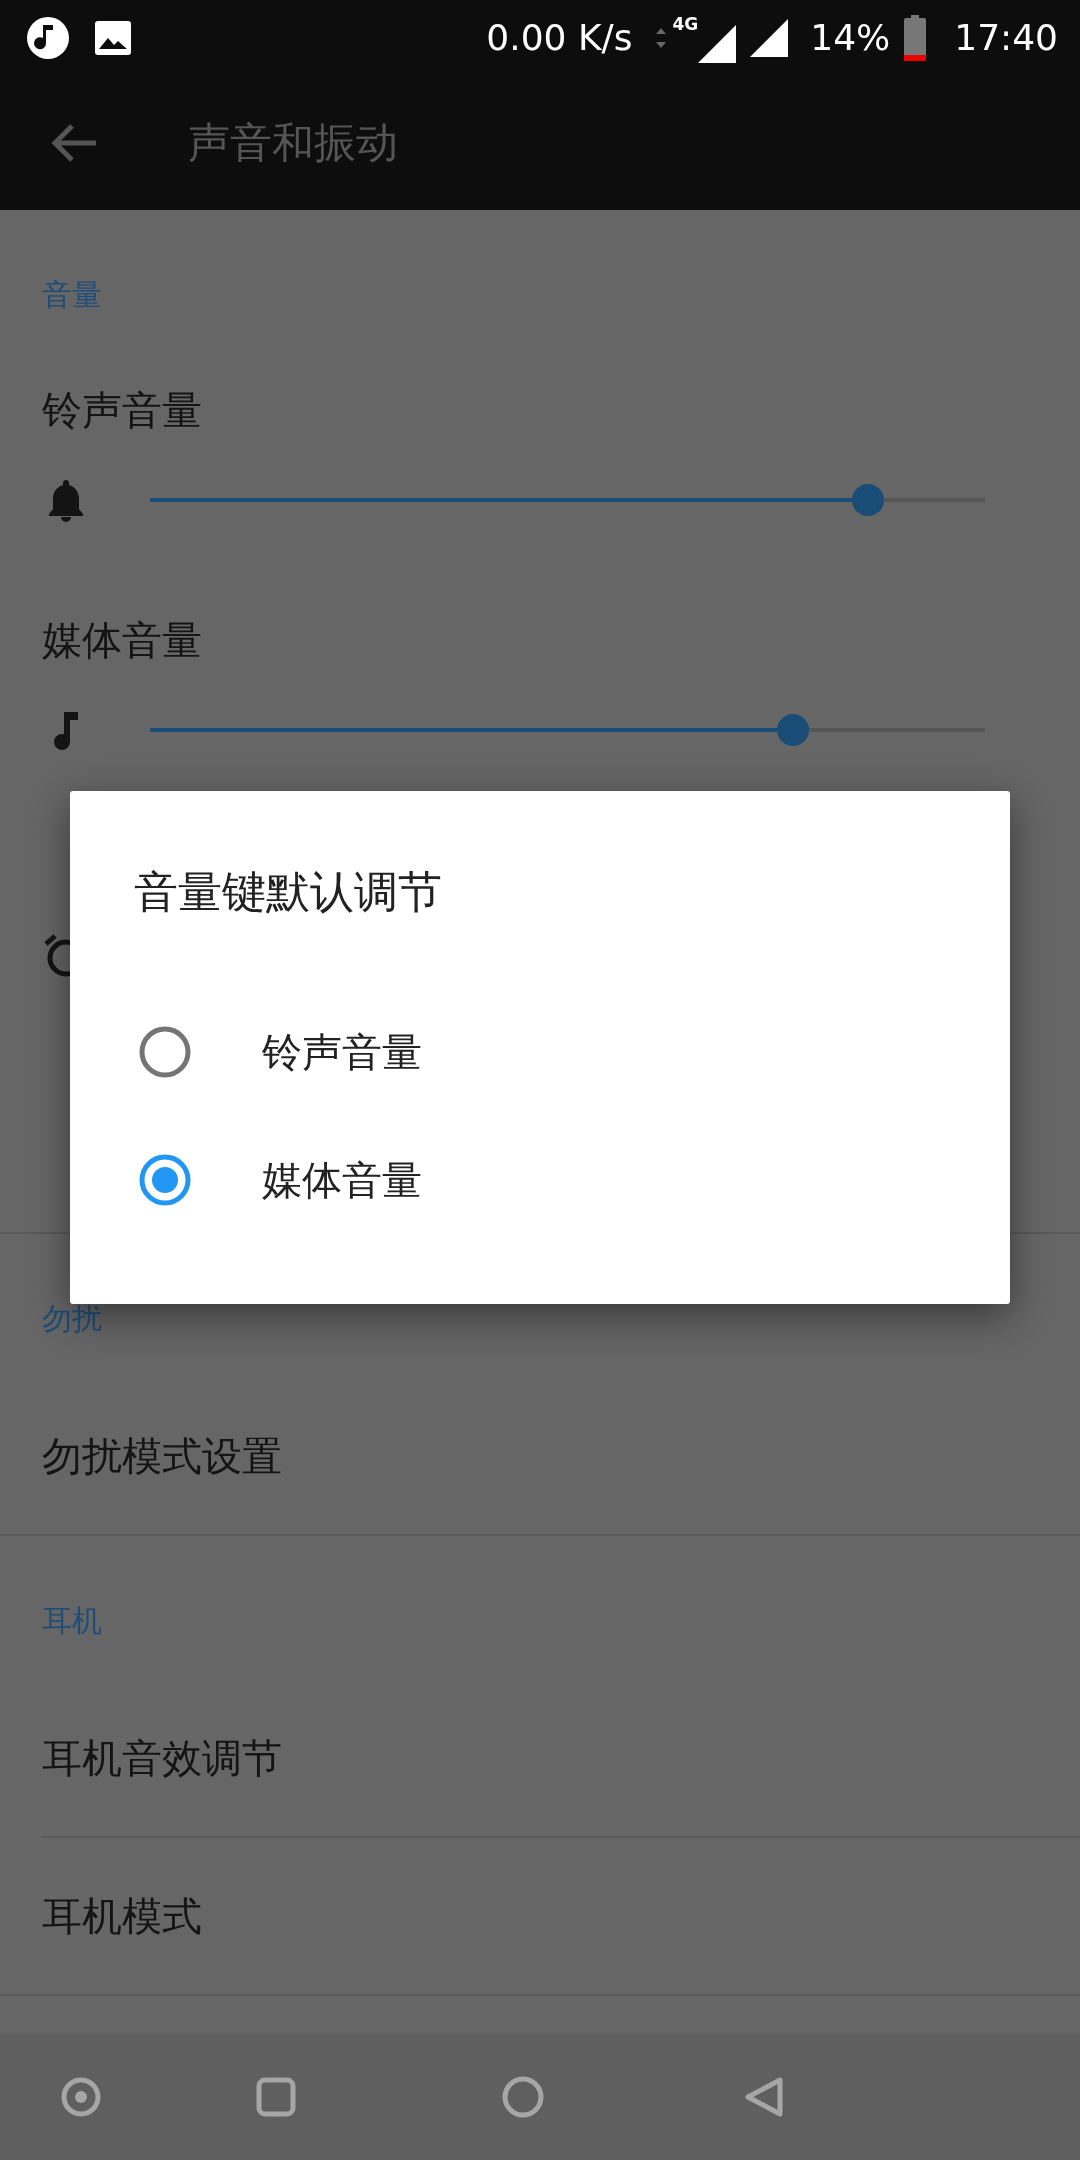 The width and height of the screenshot is (1080, 2160). I want to click on setting-label: 勿扰模式设置, so click(540, 1456).